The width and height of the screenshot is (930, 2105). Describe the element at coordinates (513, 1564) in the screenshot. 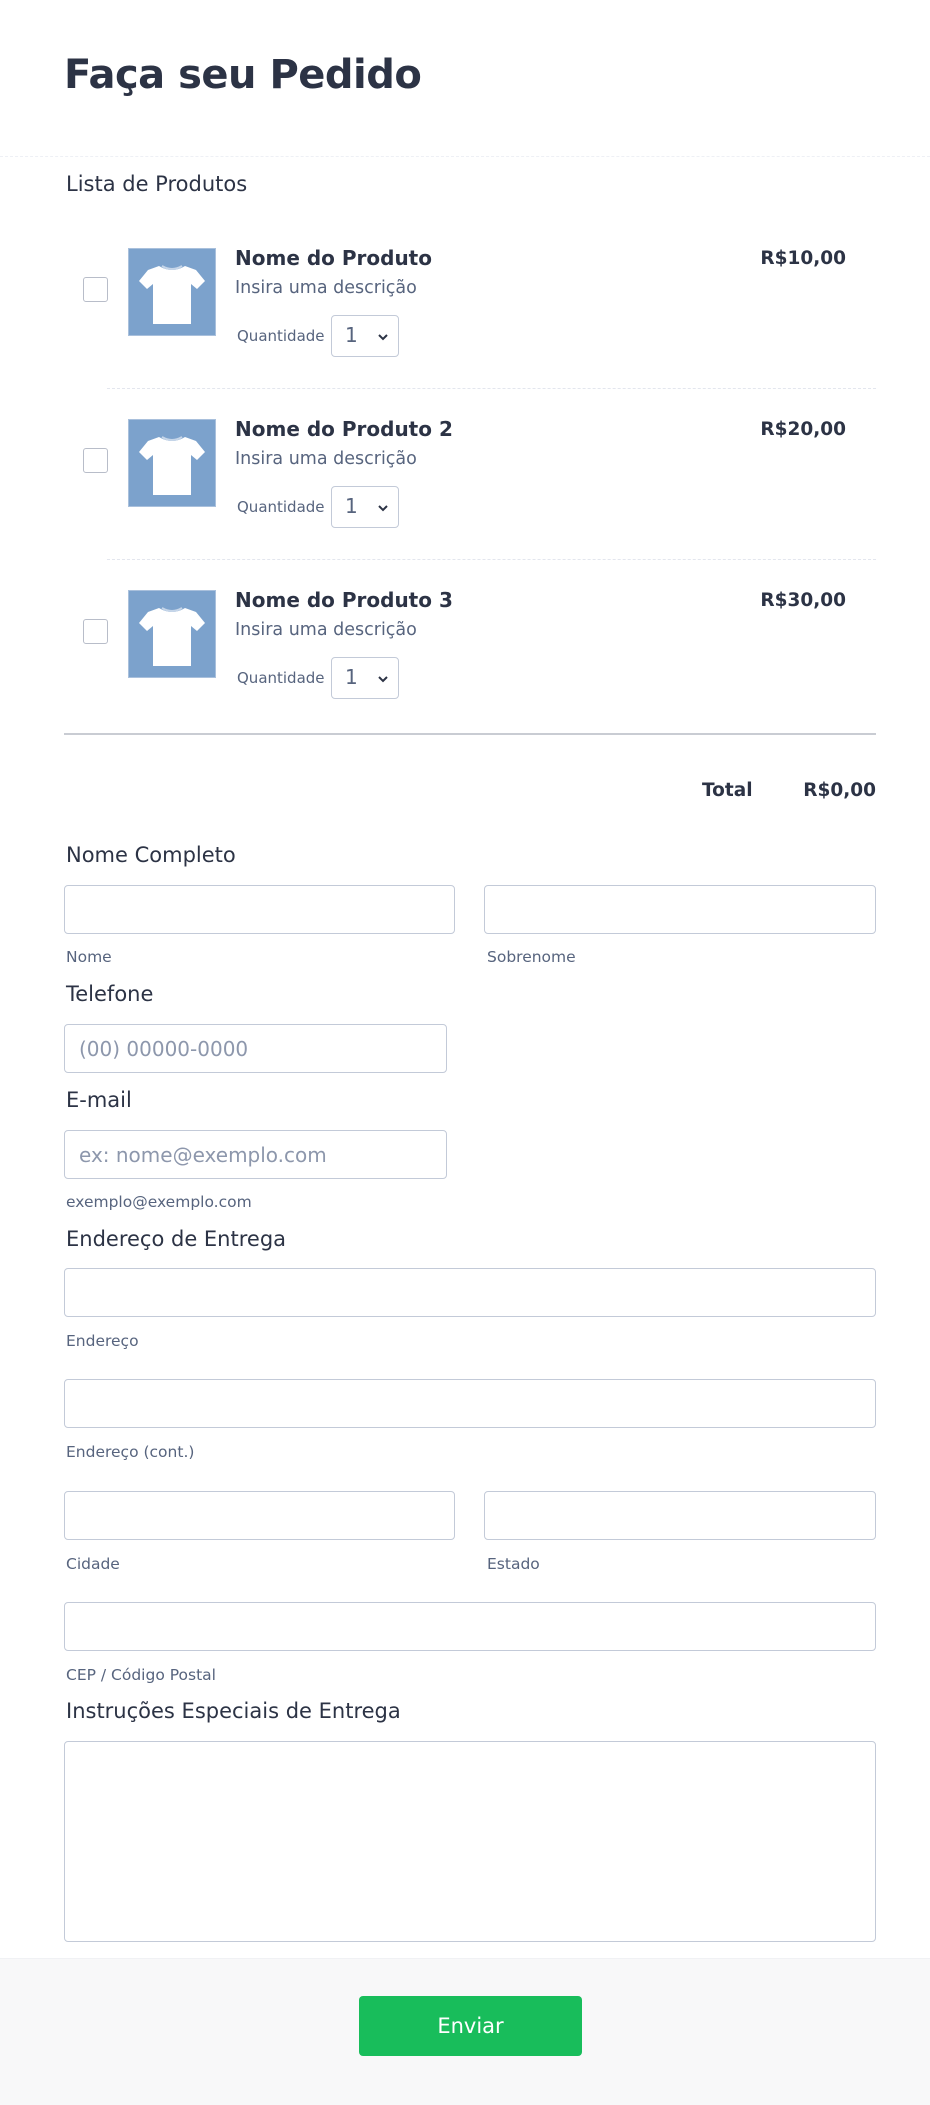

I see `state-sublabel: Estado` at that location.